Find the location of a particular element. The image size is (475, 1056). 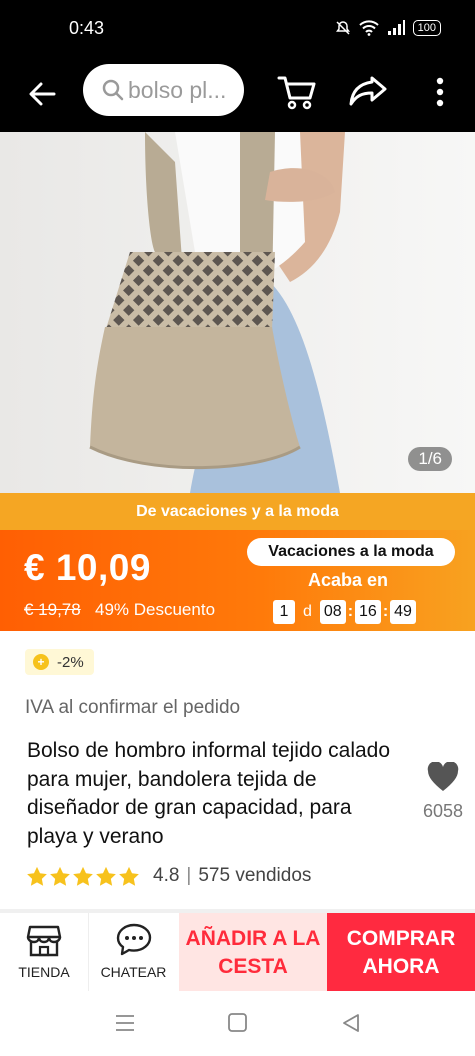

back-arrow-icon is located at coordinates (42, 94).